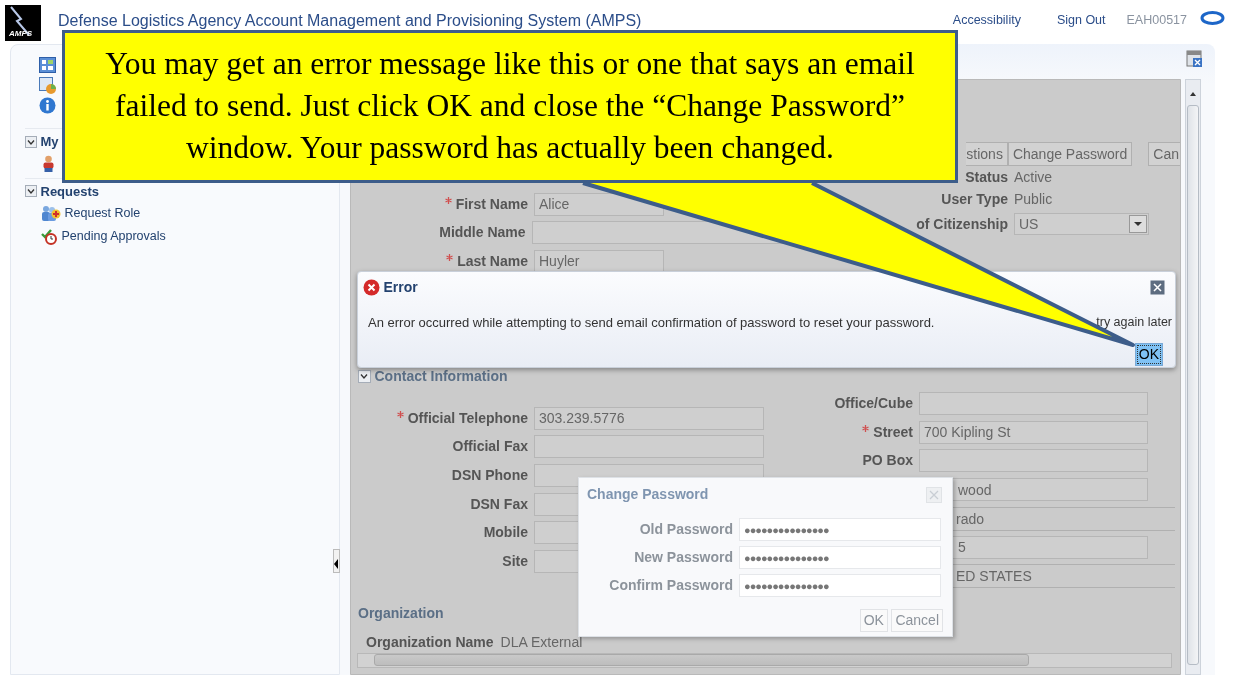  What do you see at coordinates (1164, 154) in the screenshot?
I see `toolbar-button: Can` at bounding box center [1164, 154].